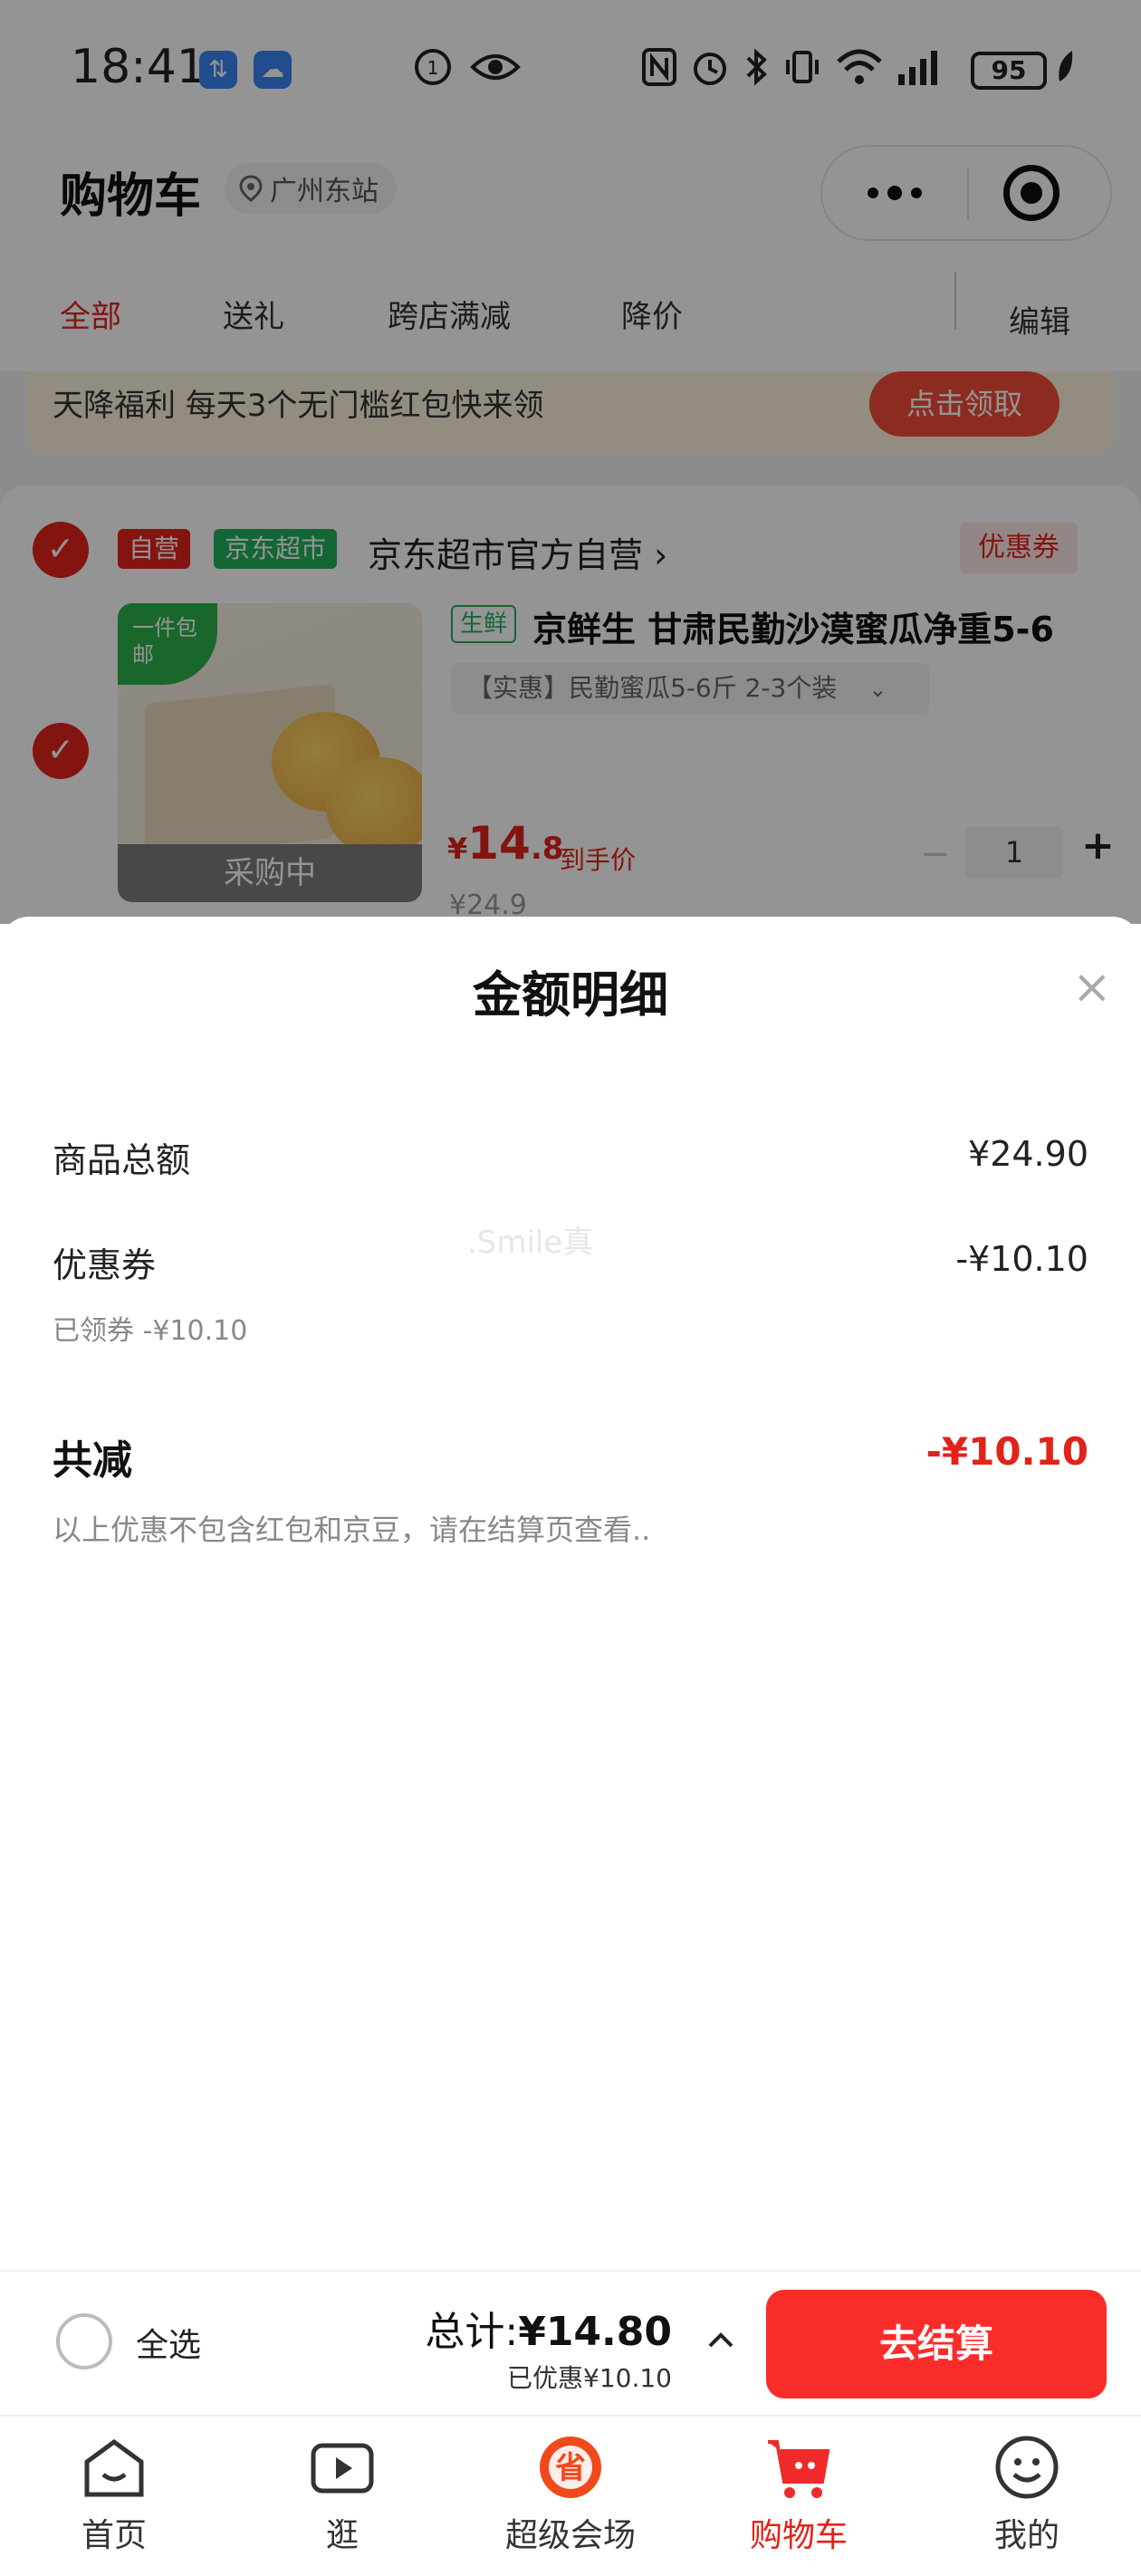 The height and width of the screenshot is (2576, 1141). Describe the element at coordinates (169, 2342) in the screenshot. I see `select-all-label: 全选` at that location.